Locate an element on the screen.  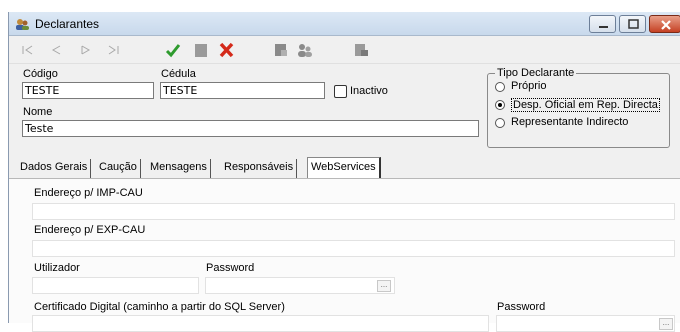
radio-desp-oficial is located at coordinates (500, 105).